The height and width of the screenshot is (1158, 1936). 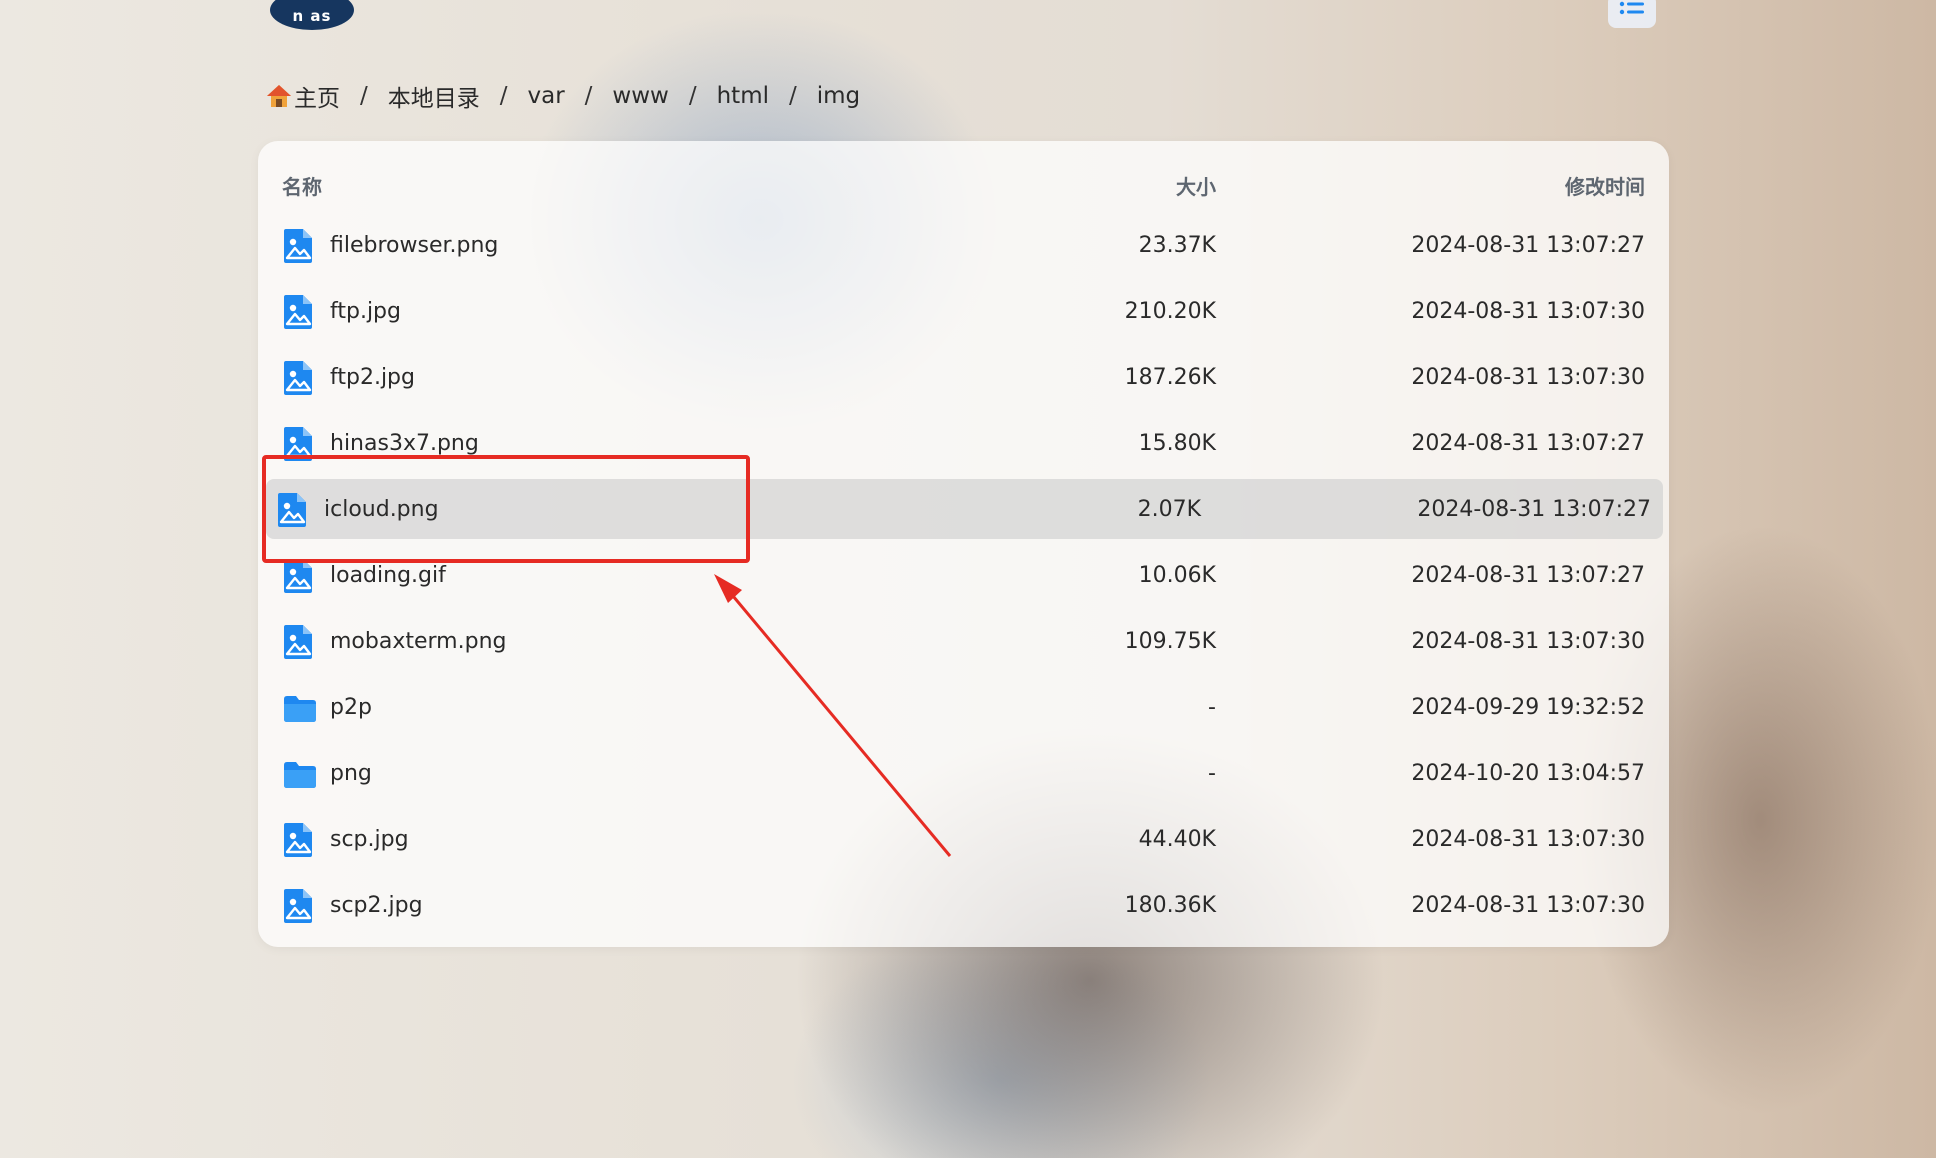 I want to click on file-modified-time: 2024-09-29 19:32:52, so click(x=1528, y=707).